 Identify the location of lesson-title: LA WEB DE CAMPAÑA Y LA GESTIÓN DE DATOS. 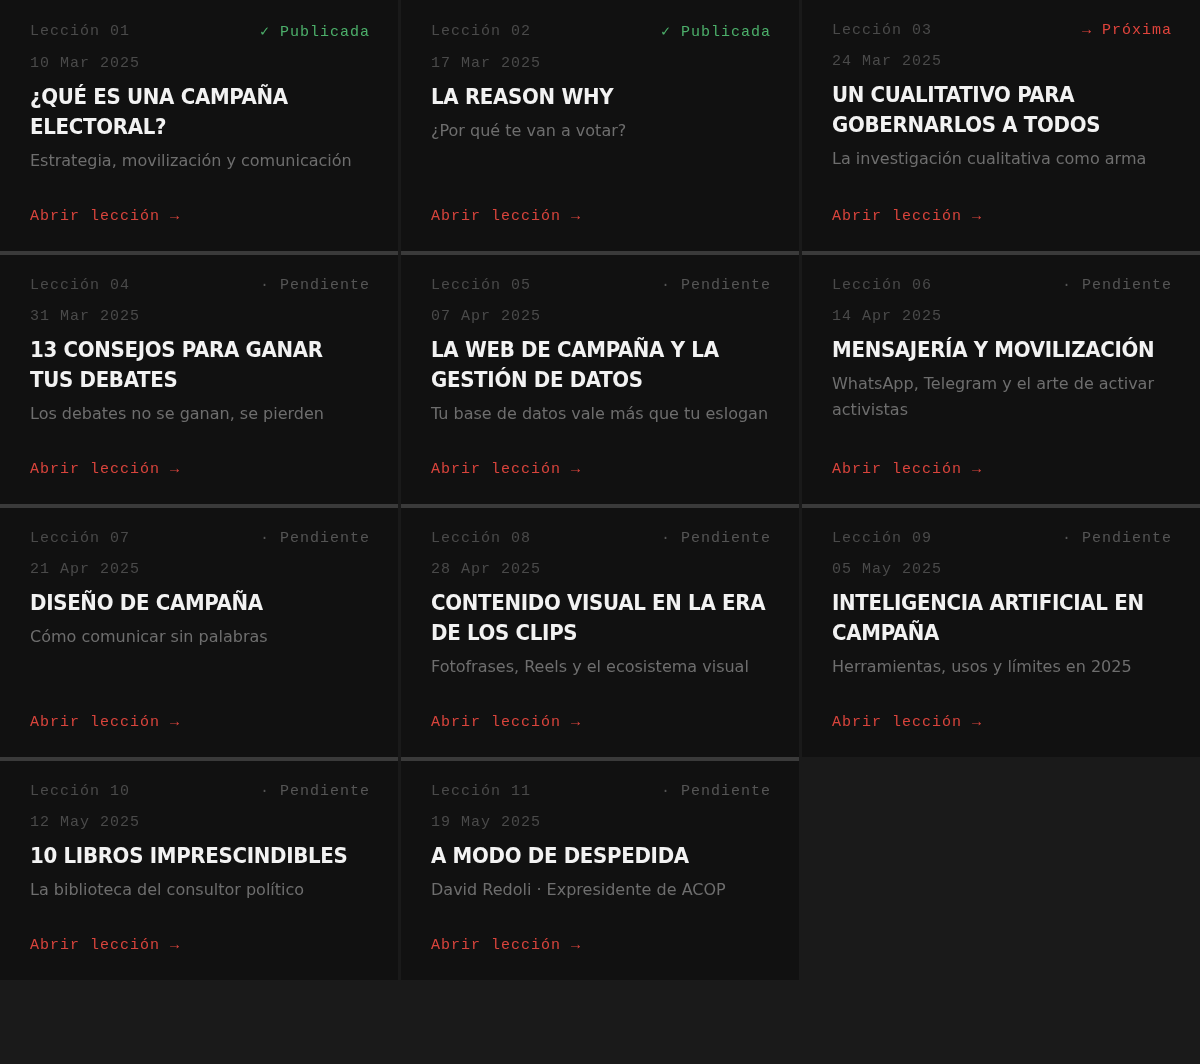
(575, 365).